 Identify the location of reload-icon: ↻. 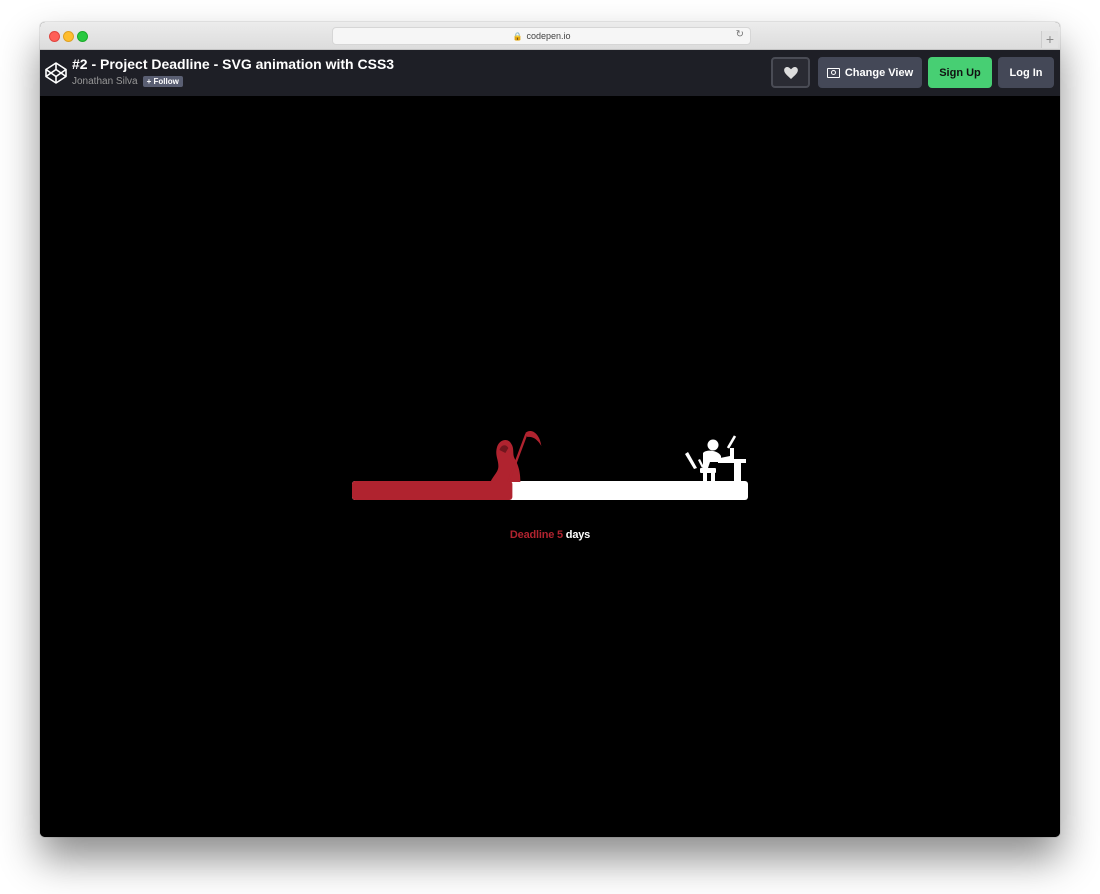
(740, 34).